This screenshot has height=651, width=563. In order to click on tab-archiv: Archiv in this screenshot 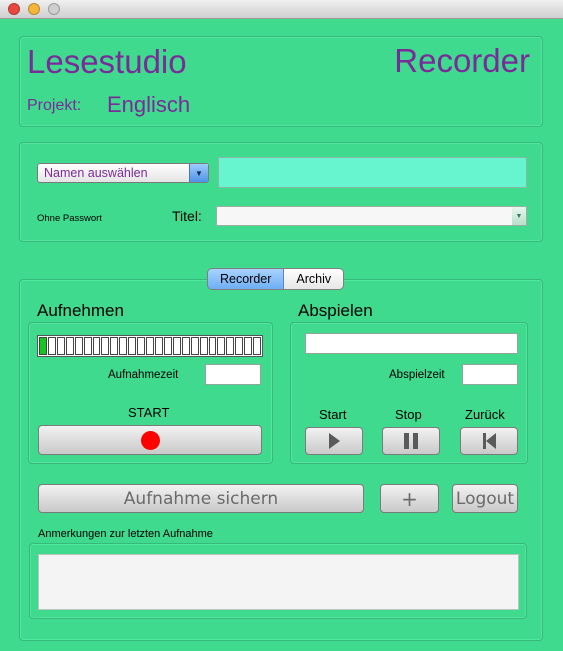, I will do `click(314, 279)`.